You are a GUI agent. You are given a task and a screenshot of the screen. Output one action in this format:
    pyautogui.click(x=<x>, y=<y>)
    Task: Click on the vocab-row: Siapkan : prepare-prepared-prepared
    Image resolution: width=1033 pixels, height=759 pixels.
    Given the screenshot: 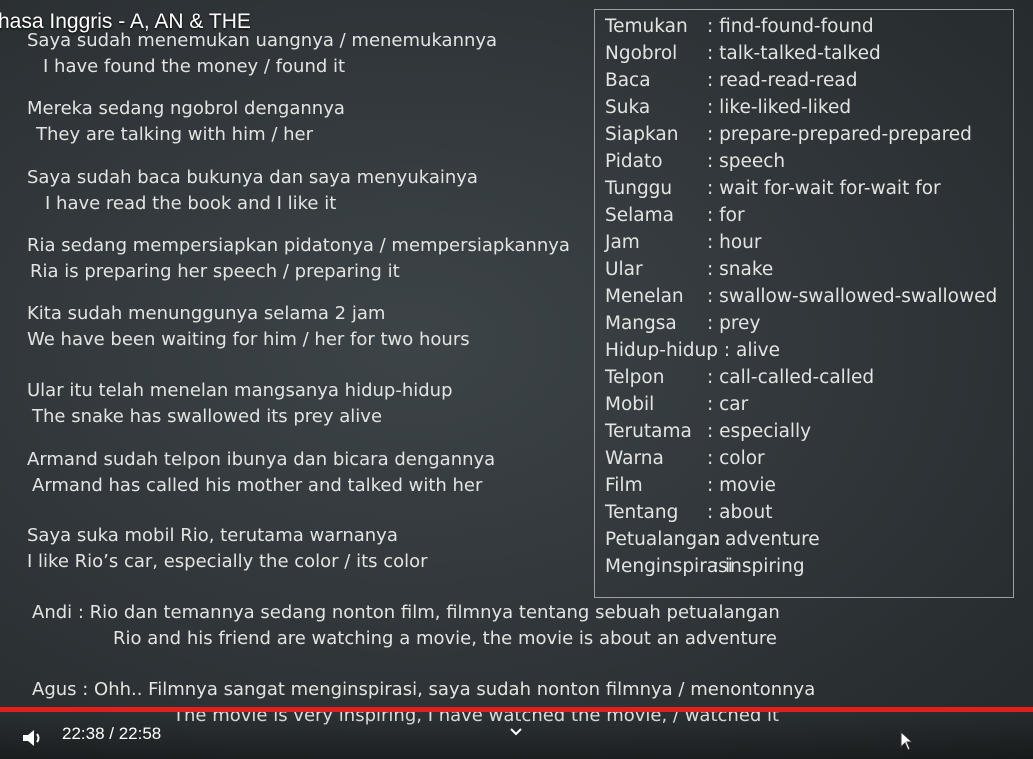 What is the action you would take?
    pyautogui.click(x=788, y=134)
    